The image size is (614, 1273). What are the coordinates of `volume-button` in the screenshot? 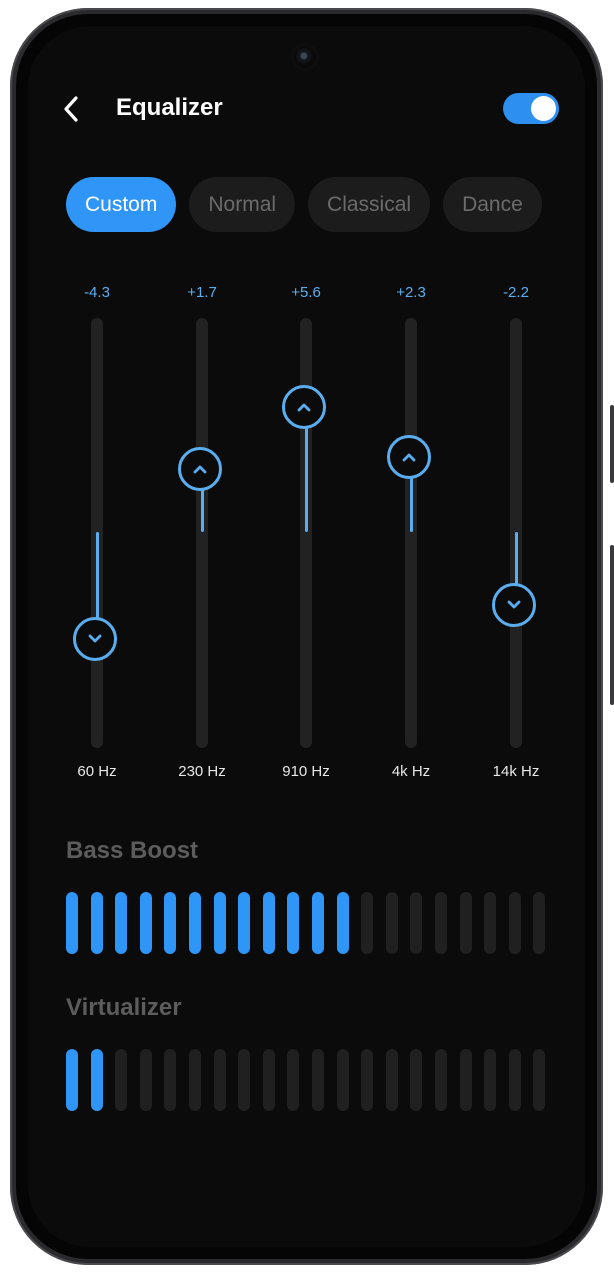 It's located at (612, 444).